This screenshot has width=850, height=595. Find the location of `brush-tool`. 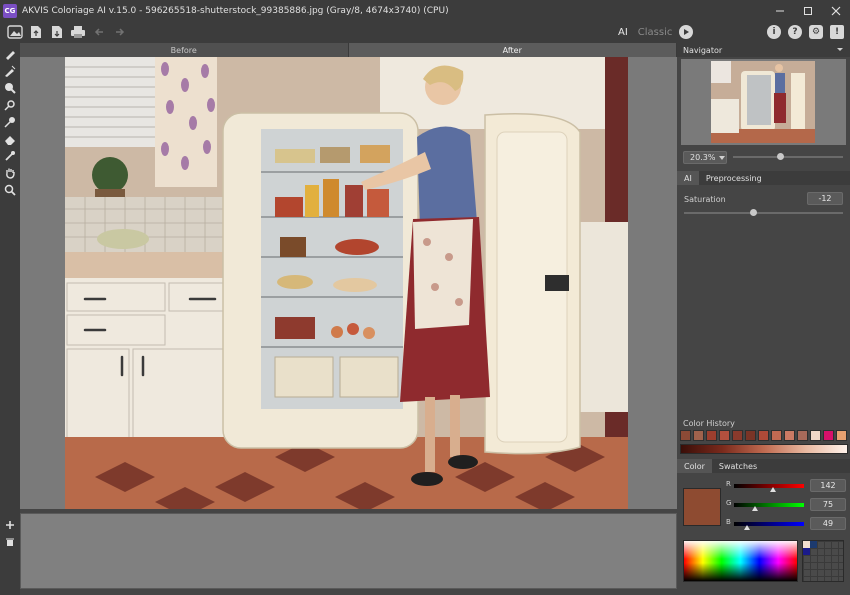

brush-tool is located at coordinates (10, 54).